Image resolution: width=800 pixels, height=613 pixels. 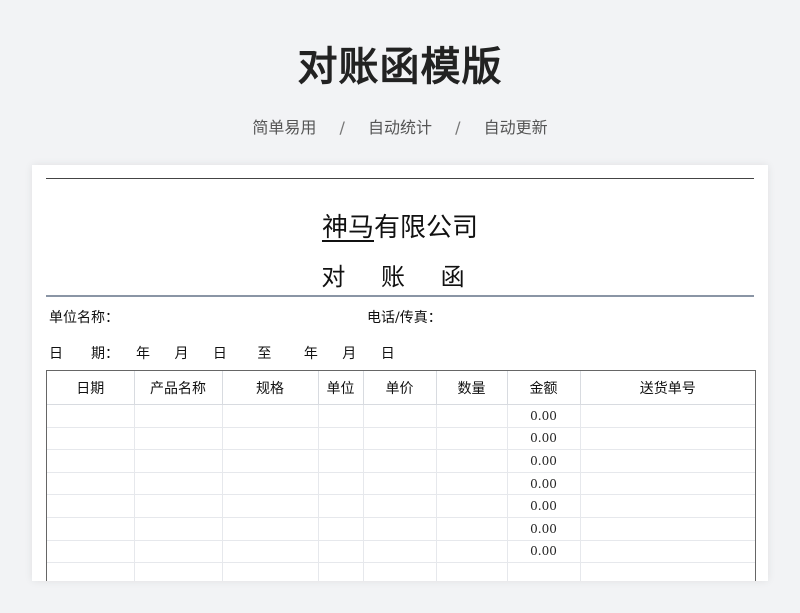 I want to click on feature-item: 自动更新, so click(x=515, y=127).